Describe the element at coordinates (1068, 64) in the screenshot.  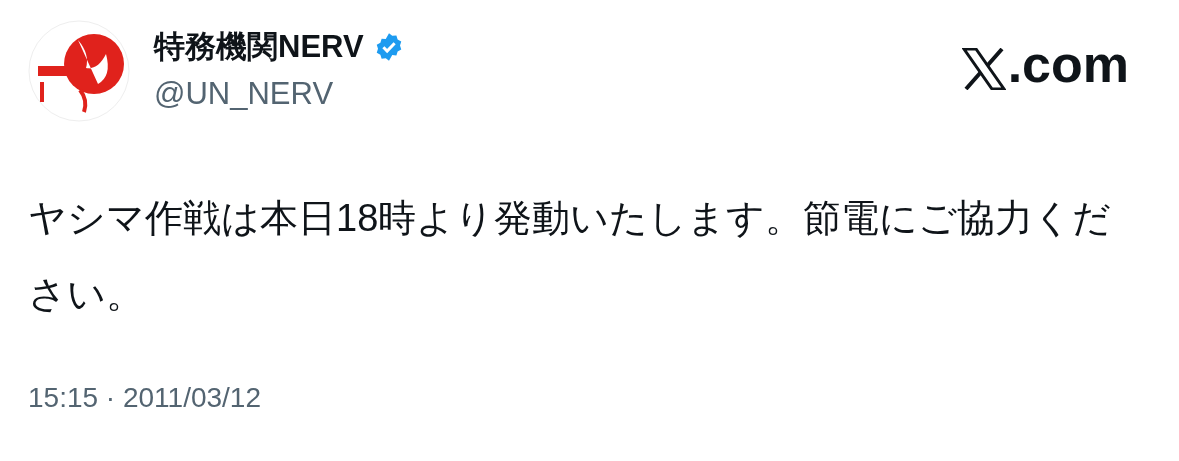
I see `site-domain: .com` at that location.